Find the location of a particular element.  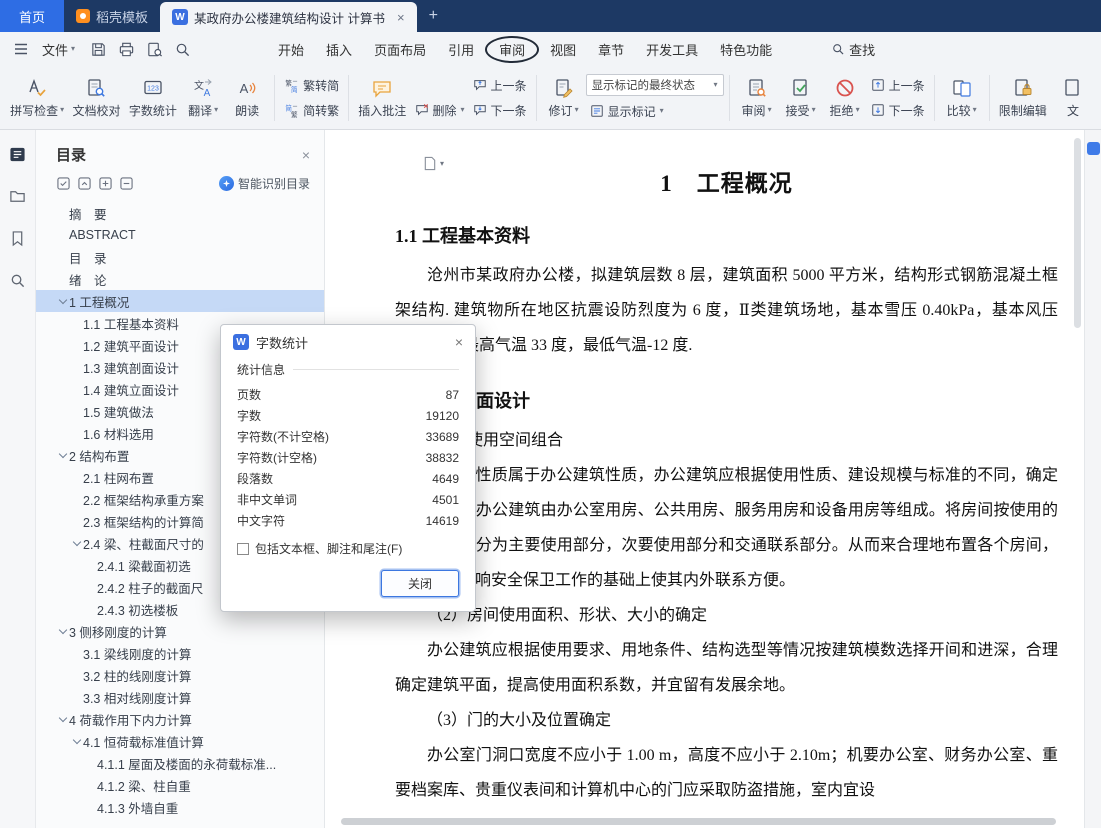

reject-button: 拒绝 ▾ is located at coordinates (845, 98).